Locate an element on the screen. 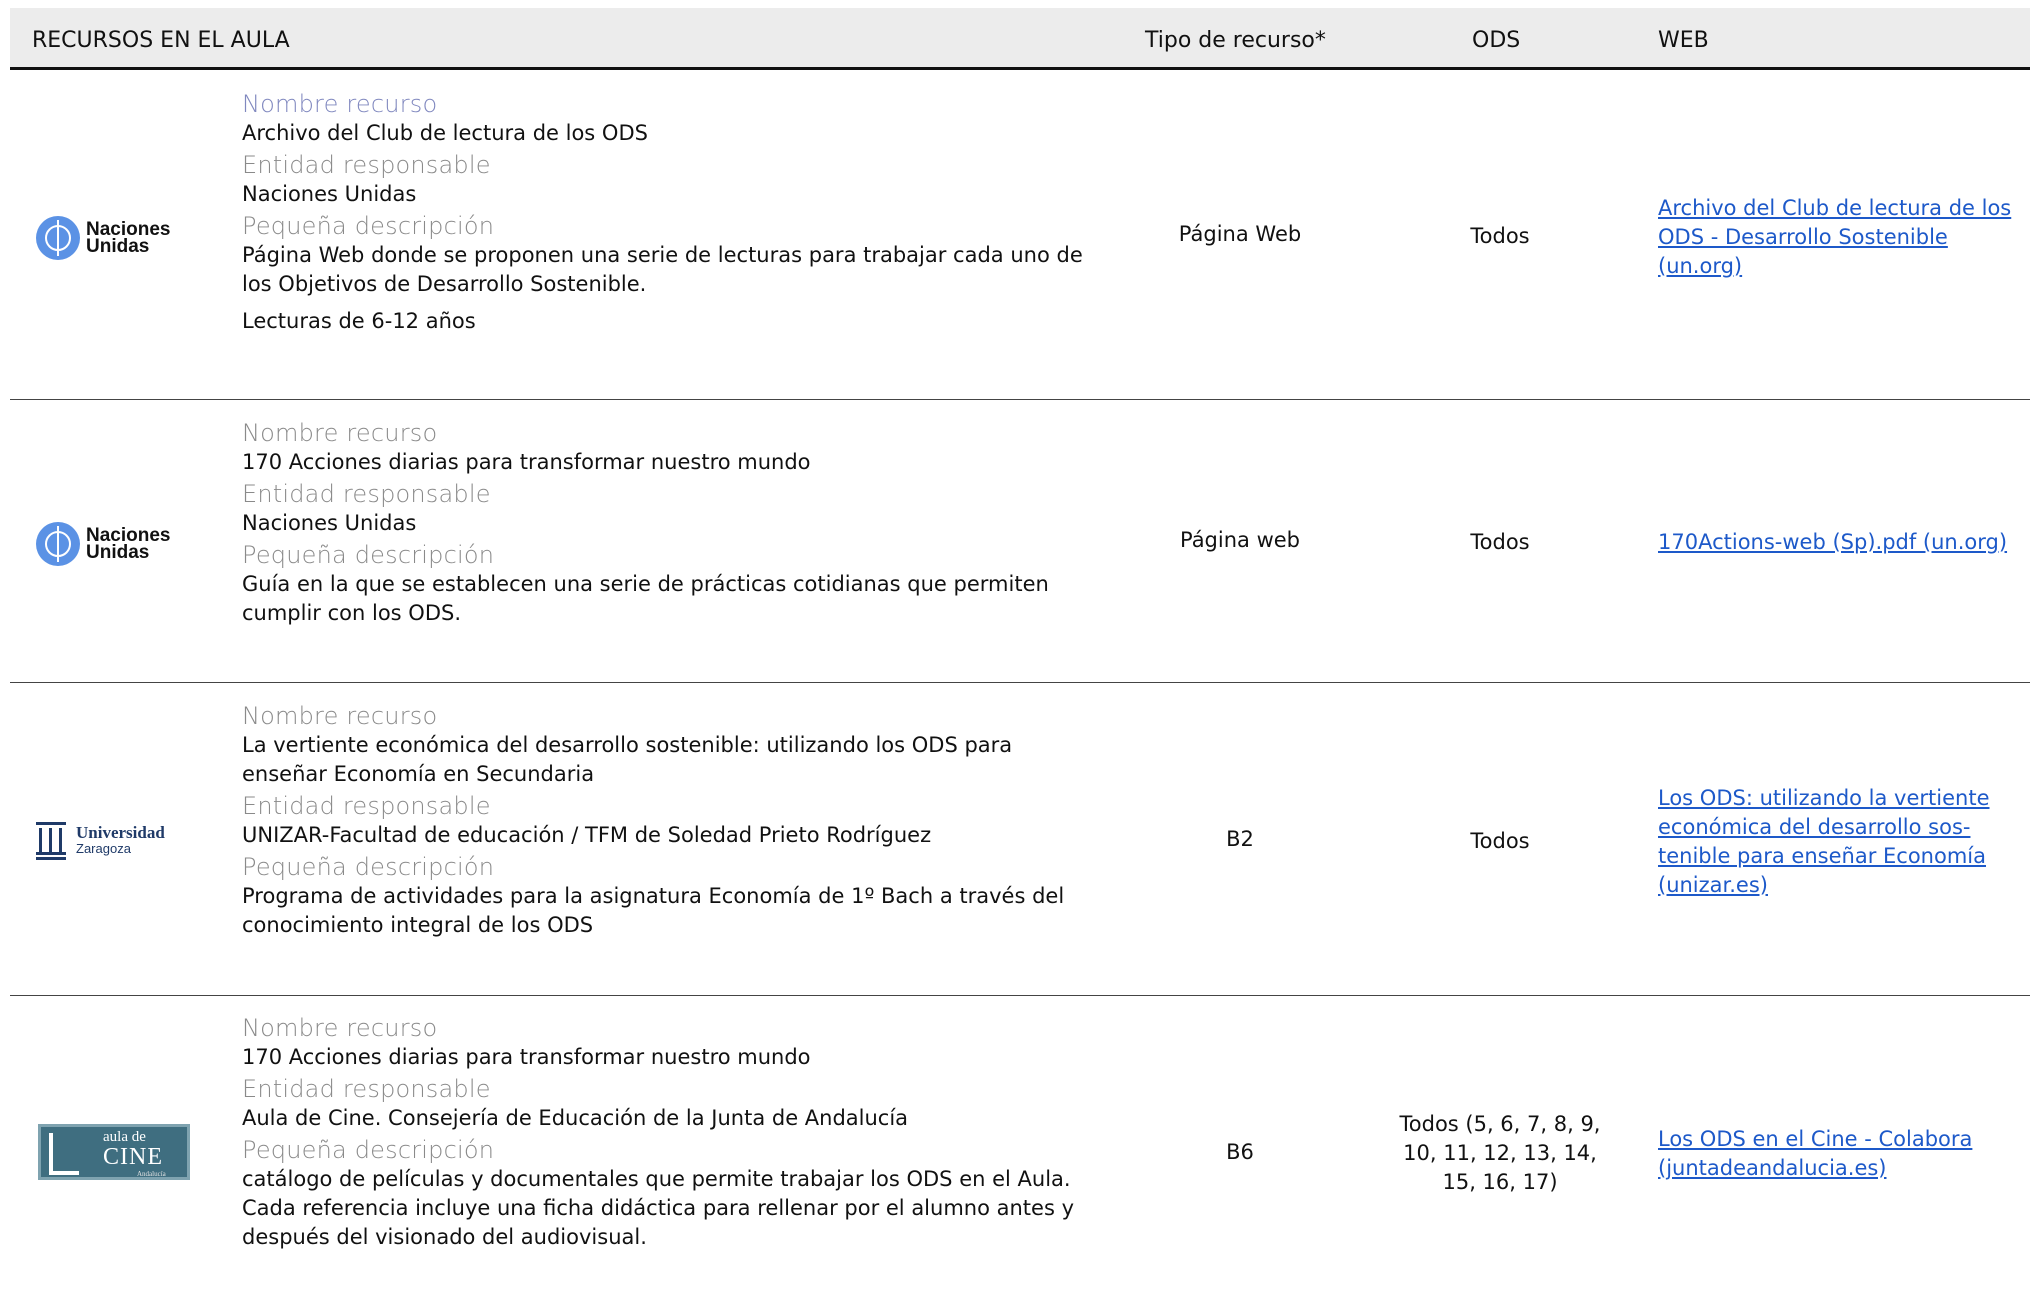  header-tipo-recurso: Tipo de recurso* is located at coordinates (1235, 40).